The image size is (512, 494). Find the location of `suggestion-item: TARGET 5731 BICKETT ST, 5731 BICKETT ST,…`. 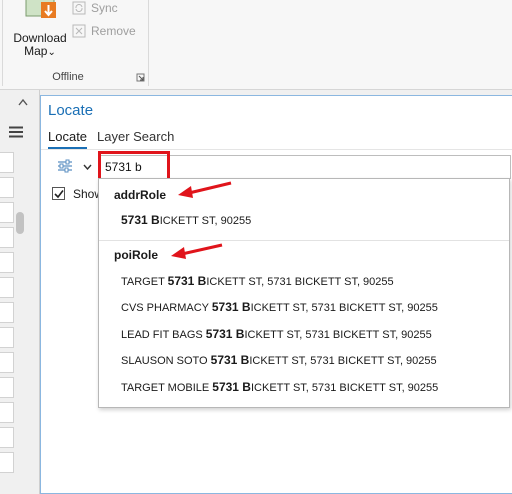

suggestion-item: TARGET 5731 BICKETT ST, 5731 BICKETT ST,… is located at coordinates (257, 281).